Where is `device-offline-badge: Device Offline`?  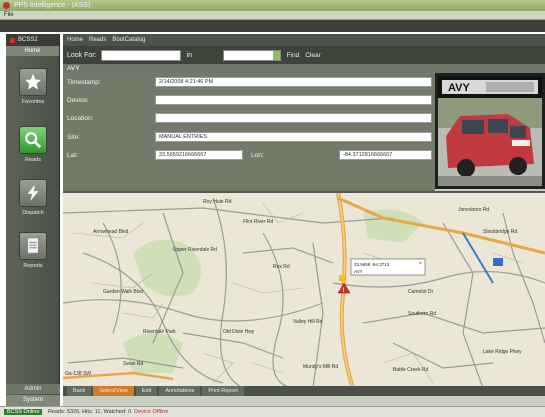
device-offline-badge: Device Offline is located at coordinates (151, 412).